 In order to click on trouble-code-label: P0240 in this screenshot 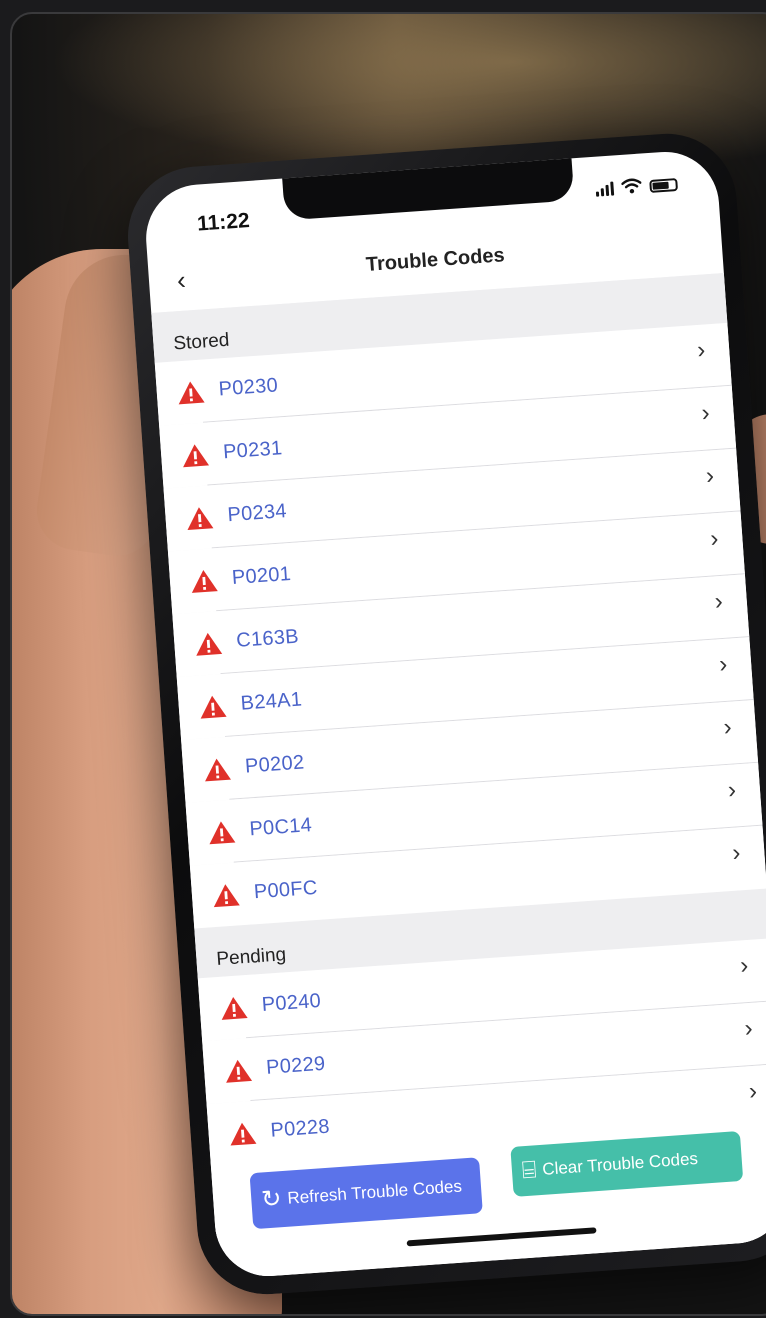, I will do `click(291, 1002)`.